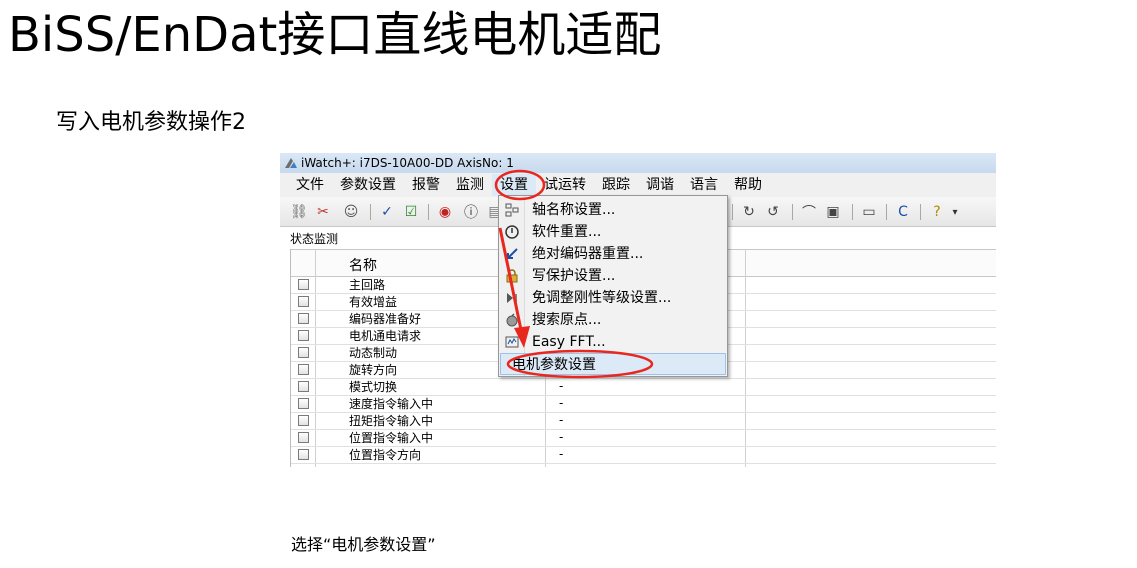 This screenshot has height=568, width=1137. Describe the element at coordinates (512, 254) in the screenshot. I see `encoder-reset-icon` at that location.